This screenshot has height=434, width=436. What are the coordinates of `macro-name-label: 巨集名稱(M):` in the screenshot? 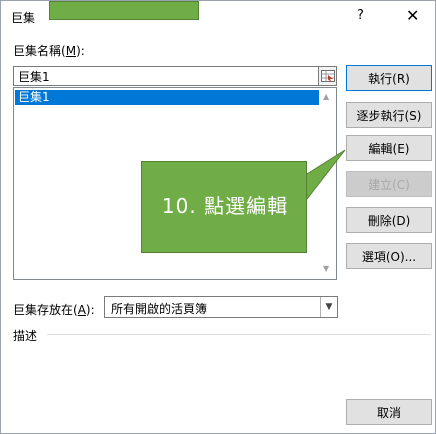 It's located at (49, 51).